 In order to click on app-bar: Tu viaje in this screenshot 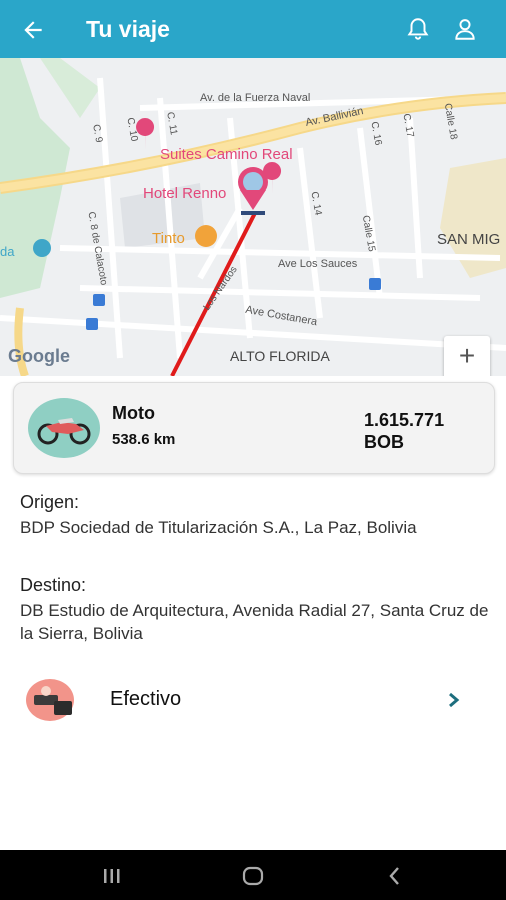, I will do `click(253, 29)`.